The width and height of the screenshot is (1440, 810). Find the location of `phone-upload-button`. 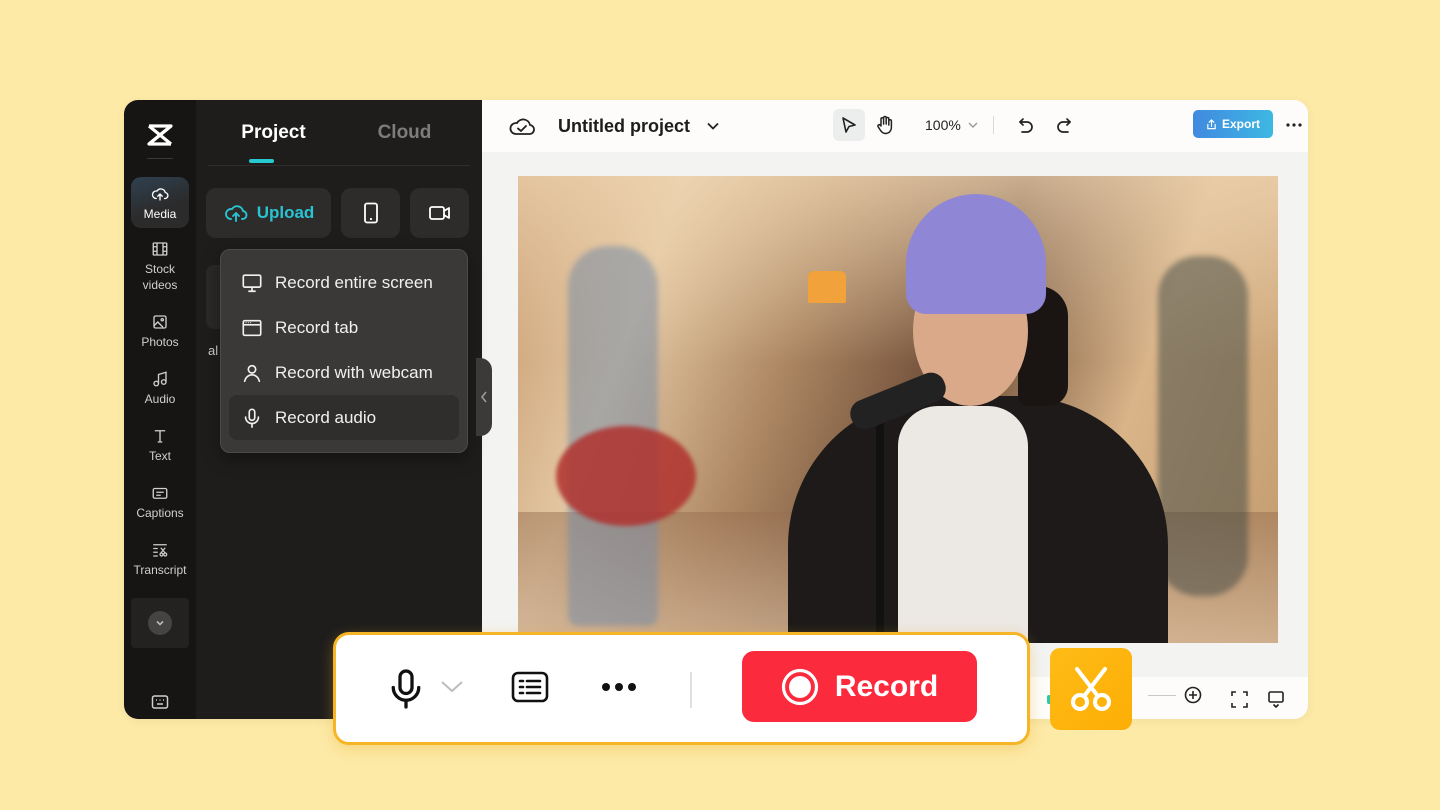

phone-upload-button is located at coordinates (370, 213).